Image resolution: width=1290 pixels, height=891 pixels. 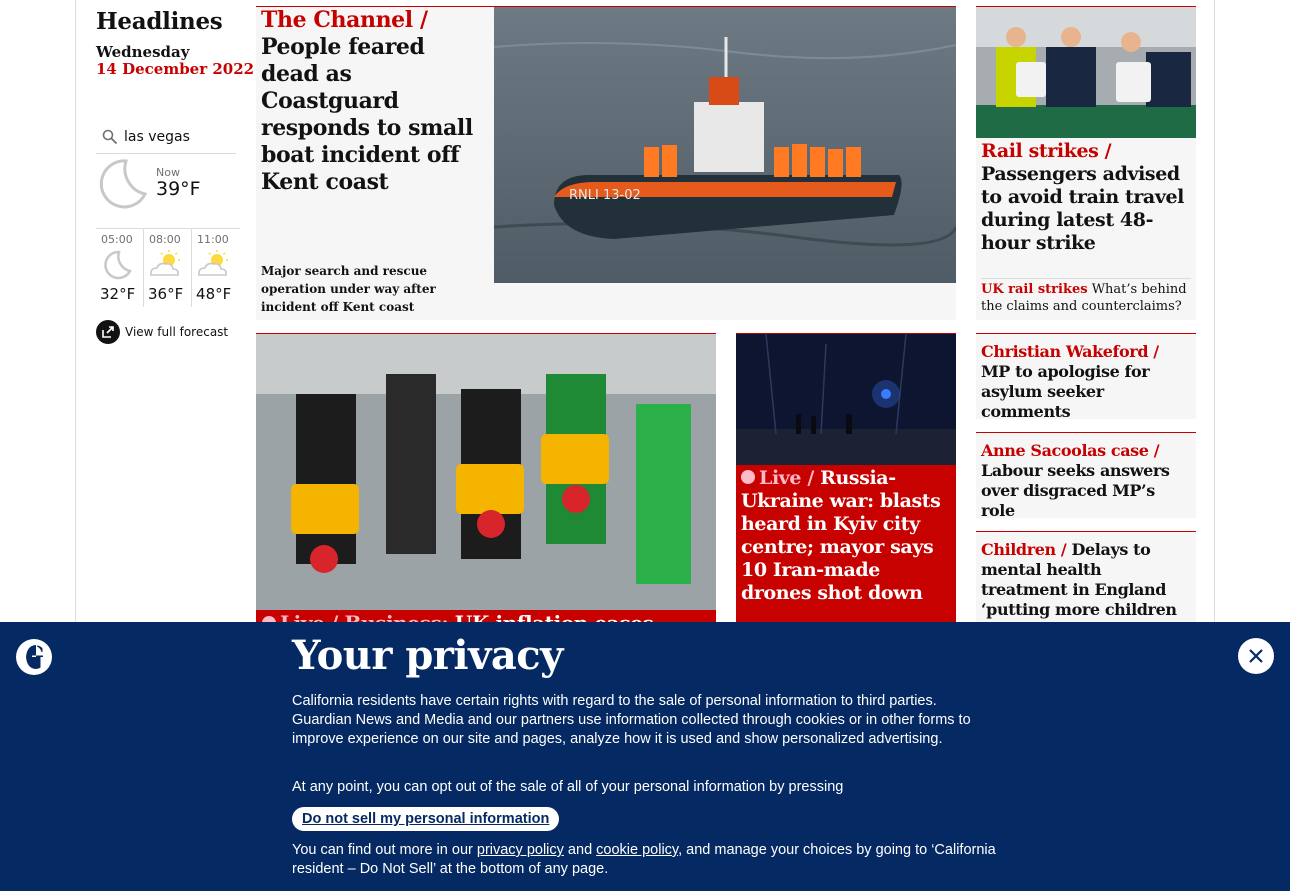 I want to click on rail-strike-picket-image, so click(x=1086, y=72).